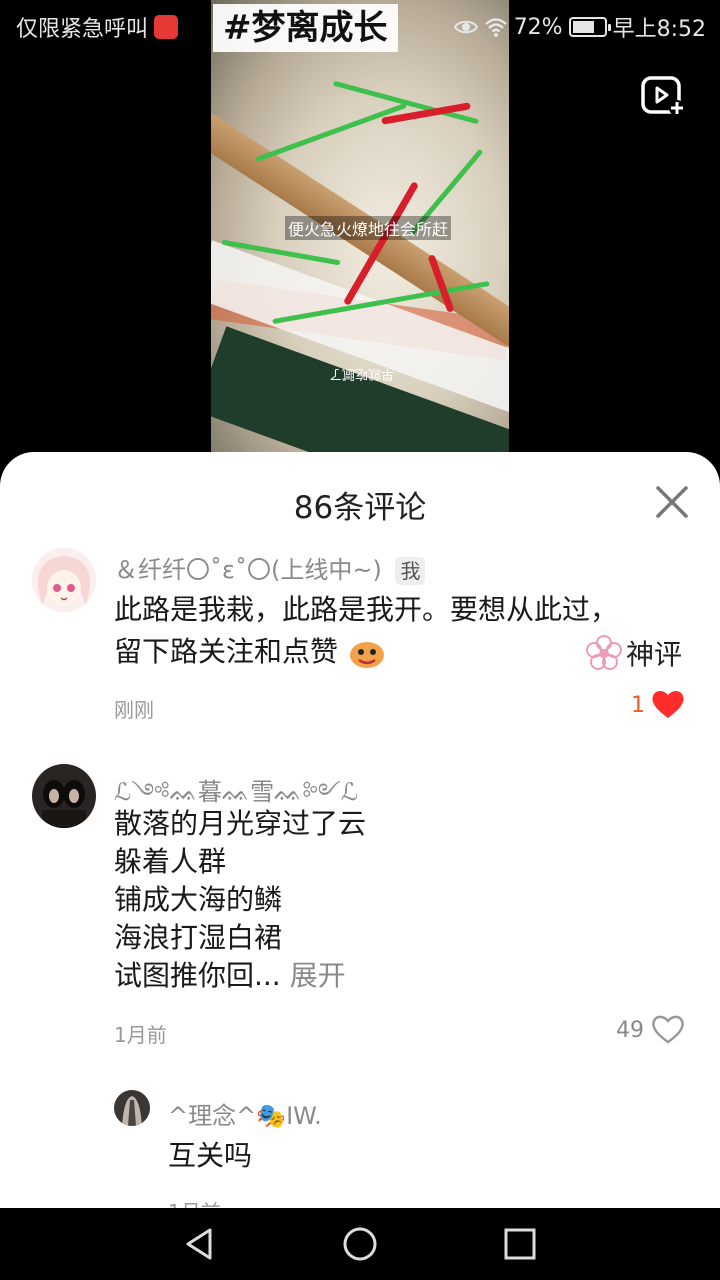 This screenshot has width=720, height=1280. What do you see at coordinates (360, 508) in the screenshot?
I see `comments-count-title: 86条评论` at bounding box center [360, 508].